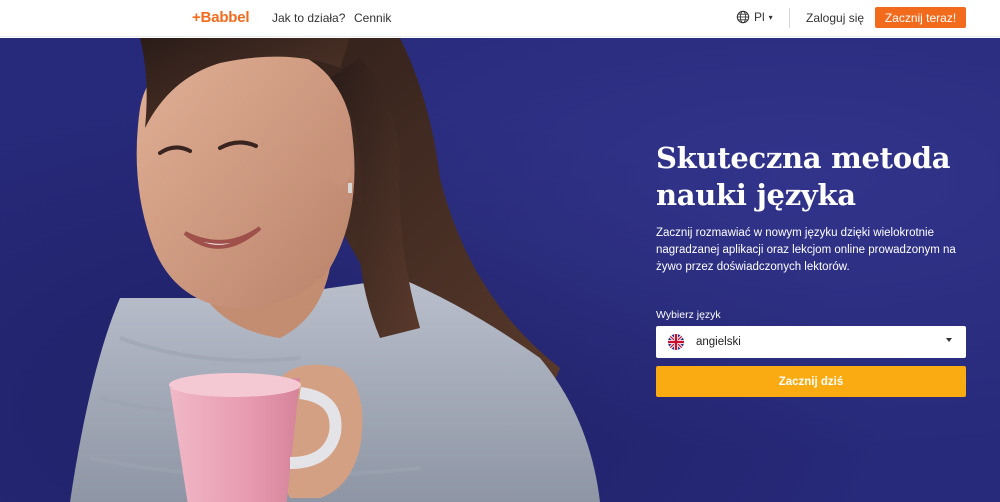 Image resolution: width=1000 pixels, height=502 pixels. Describe the element at coordinates (789, 18) in the screenshot. I see `nav-divider` at that location.